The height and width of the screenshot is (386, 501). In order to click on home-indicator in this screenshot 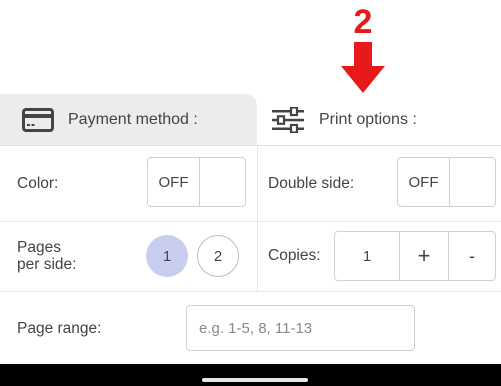, I will do `click(255, 380)`.